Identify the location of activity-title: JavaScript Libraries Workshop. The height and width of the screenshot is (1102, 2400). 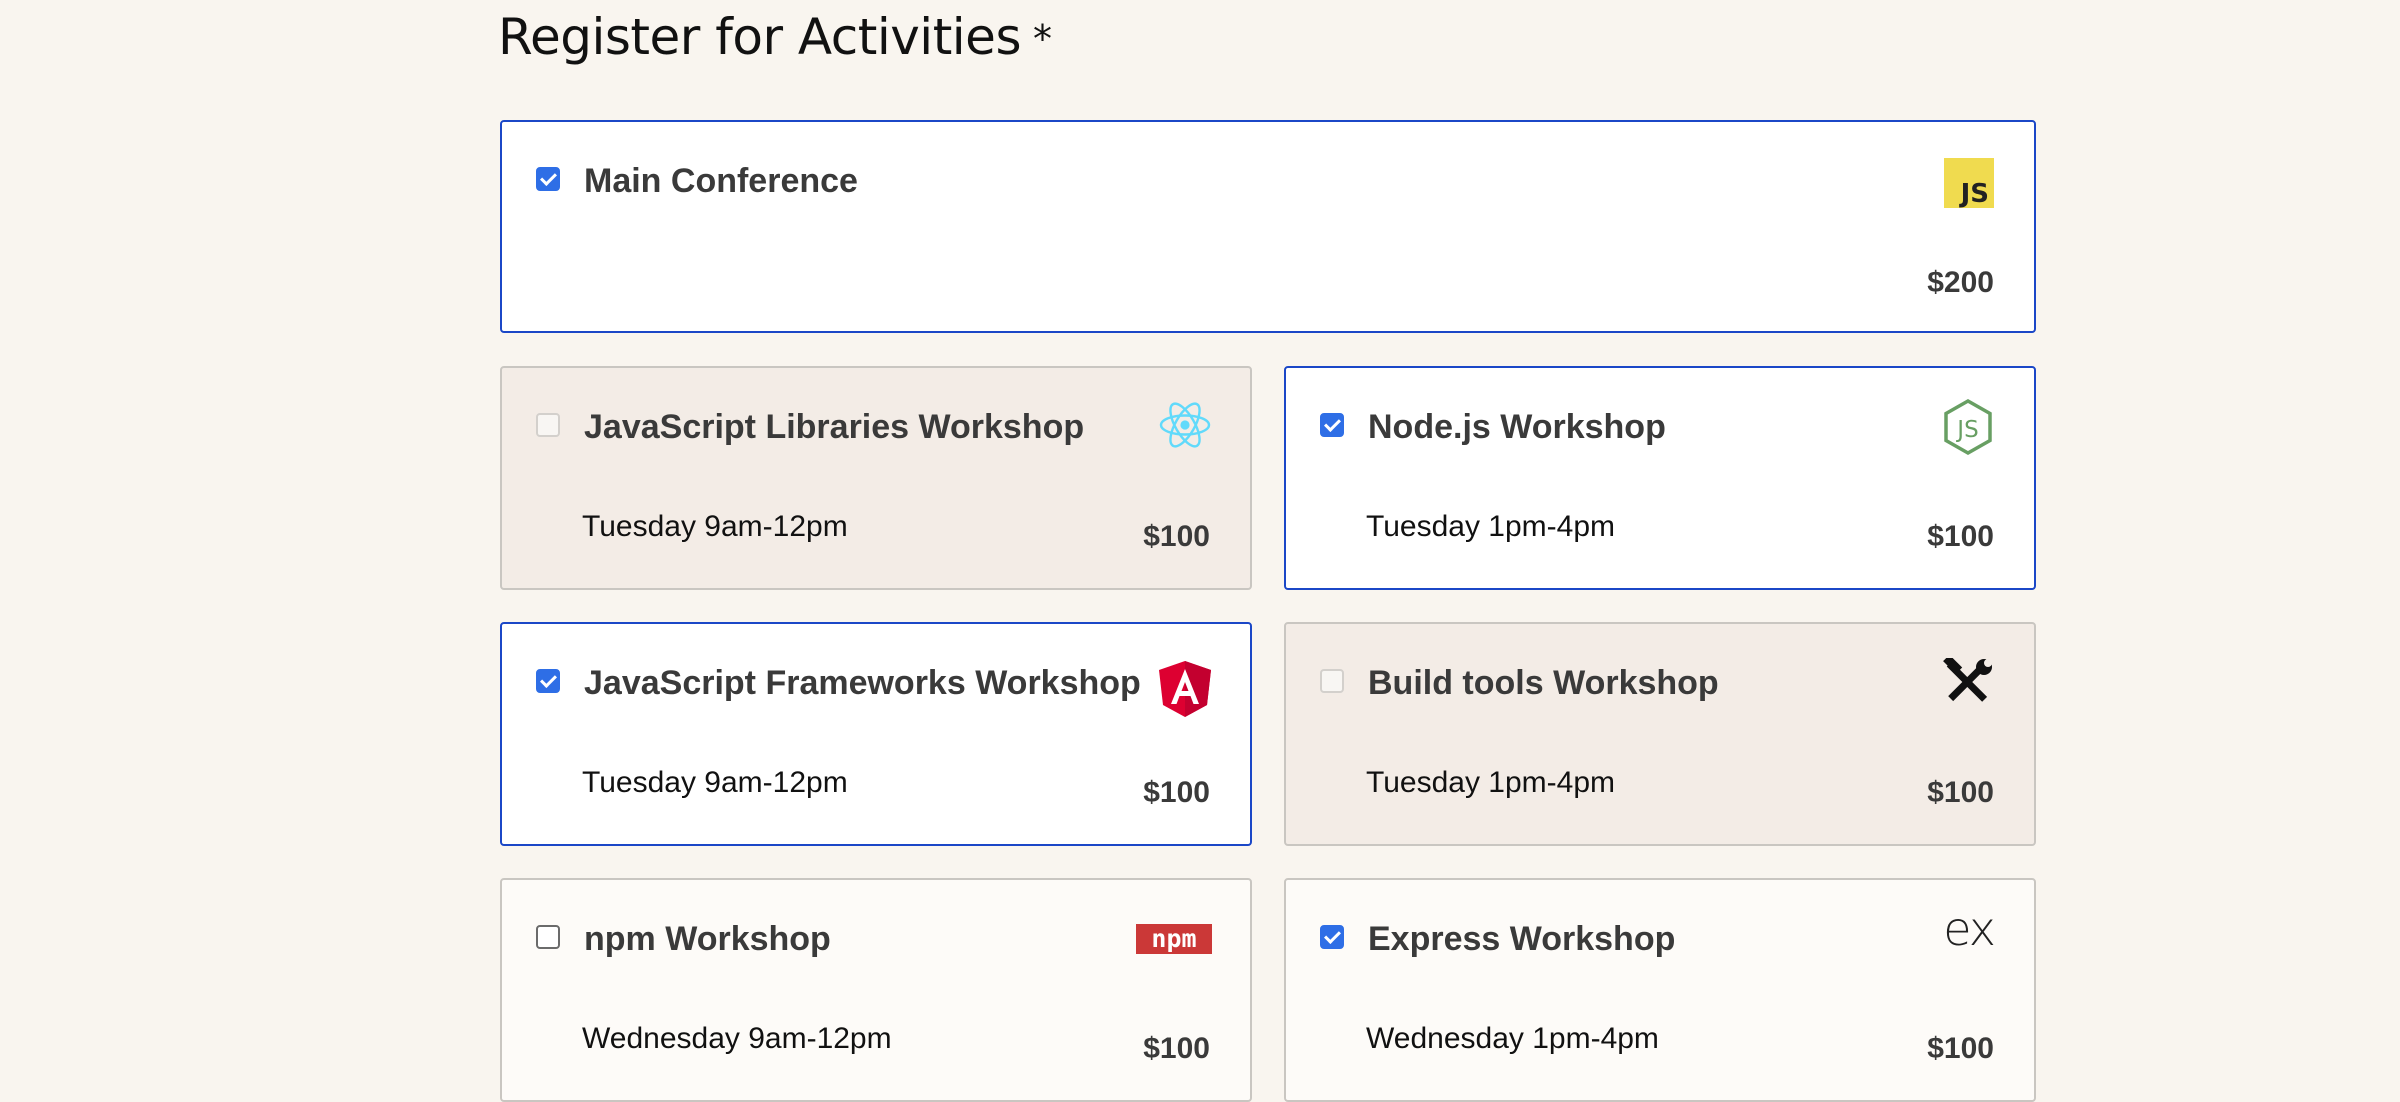
(834, 427).